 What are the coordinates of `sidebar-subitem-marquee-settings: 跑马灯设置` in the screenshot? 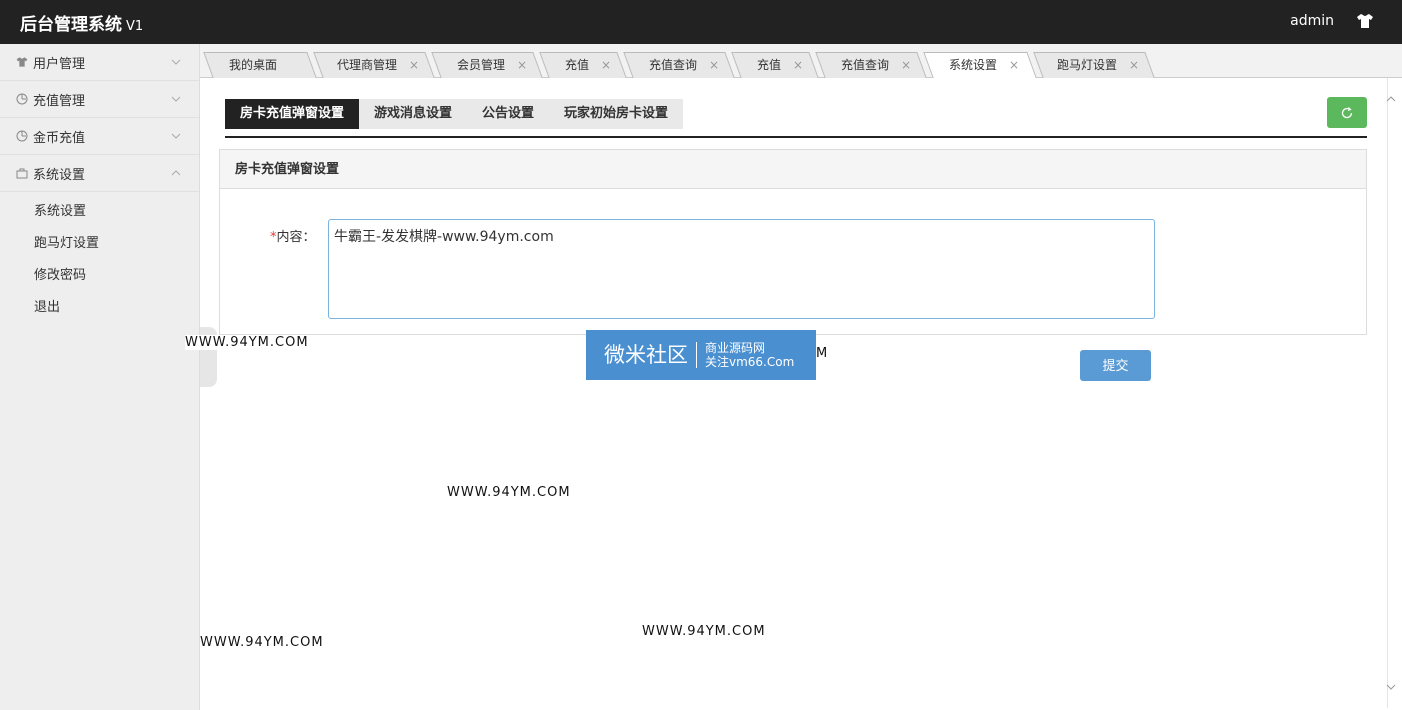 It's located at (99, 244).